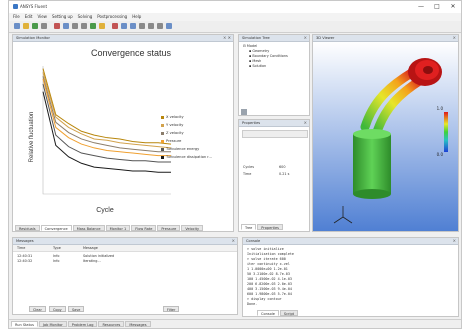 This screenshot has width=476, height=329. I want to click on menu-help: Help, so click(136, 17).